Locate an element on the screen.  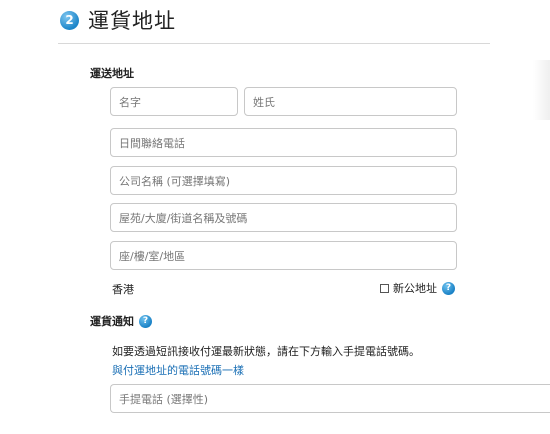
notification-heading-row: 運貨通知 ? is located at coordinates (121, 321).